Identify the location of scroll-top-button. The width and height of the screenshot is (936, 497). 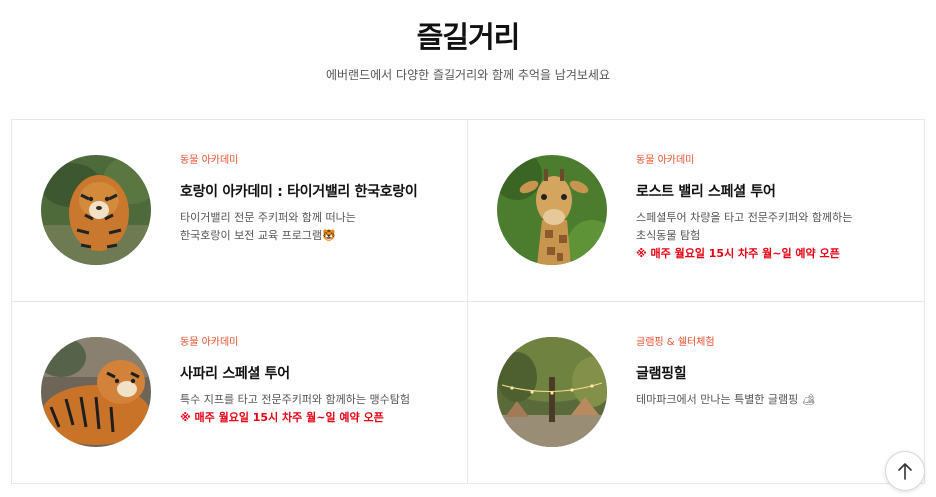
(905, 471).